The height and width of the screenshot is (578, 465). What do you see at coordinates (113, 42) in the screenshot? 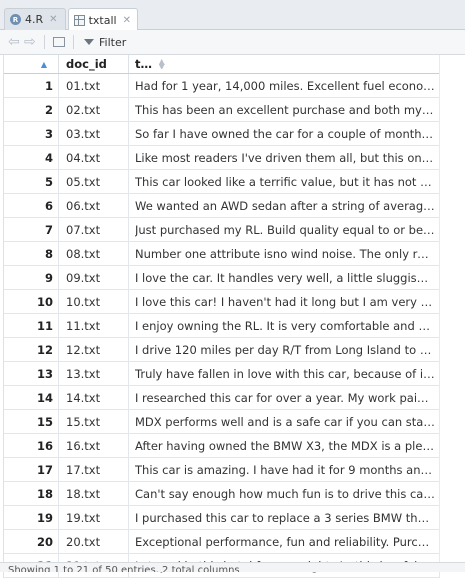
I see `filter-label: Filter` at bounding box center [113, 42].